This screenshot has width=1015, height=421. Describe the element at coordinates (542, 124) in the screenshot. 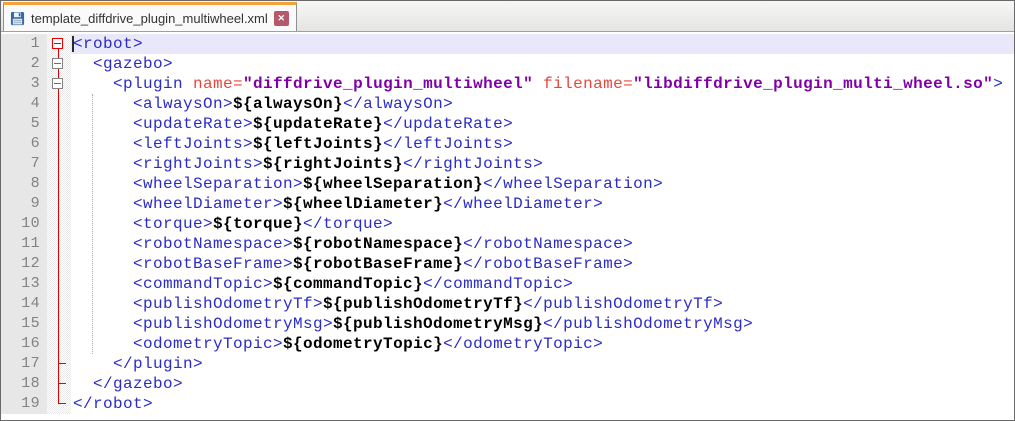

I see `code-text: <updateRate>${updateRate}</updateRate>` at that location.